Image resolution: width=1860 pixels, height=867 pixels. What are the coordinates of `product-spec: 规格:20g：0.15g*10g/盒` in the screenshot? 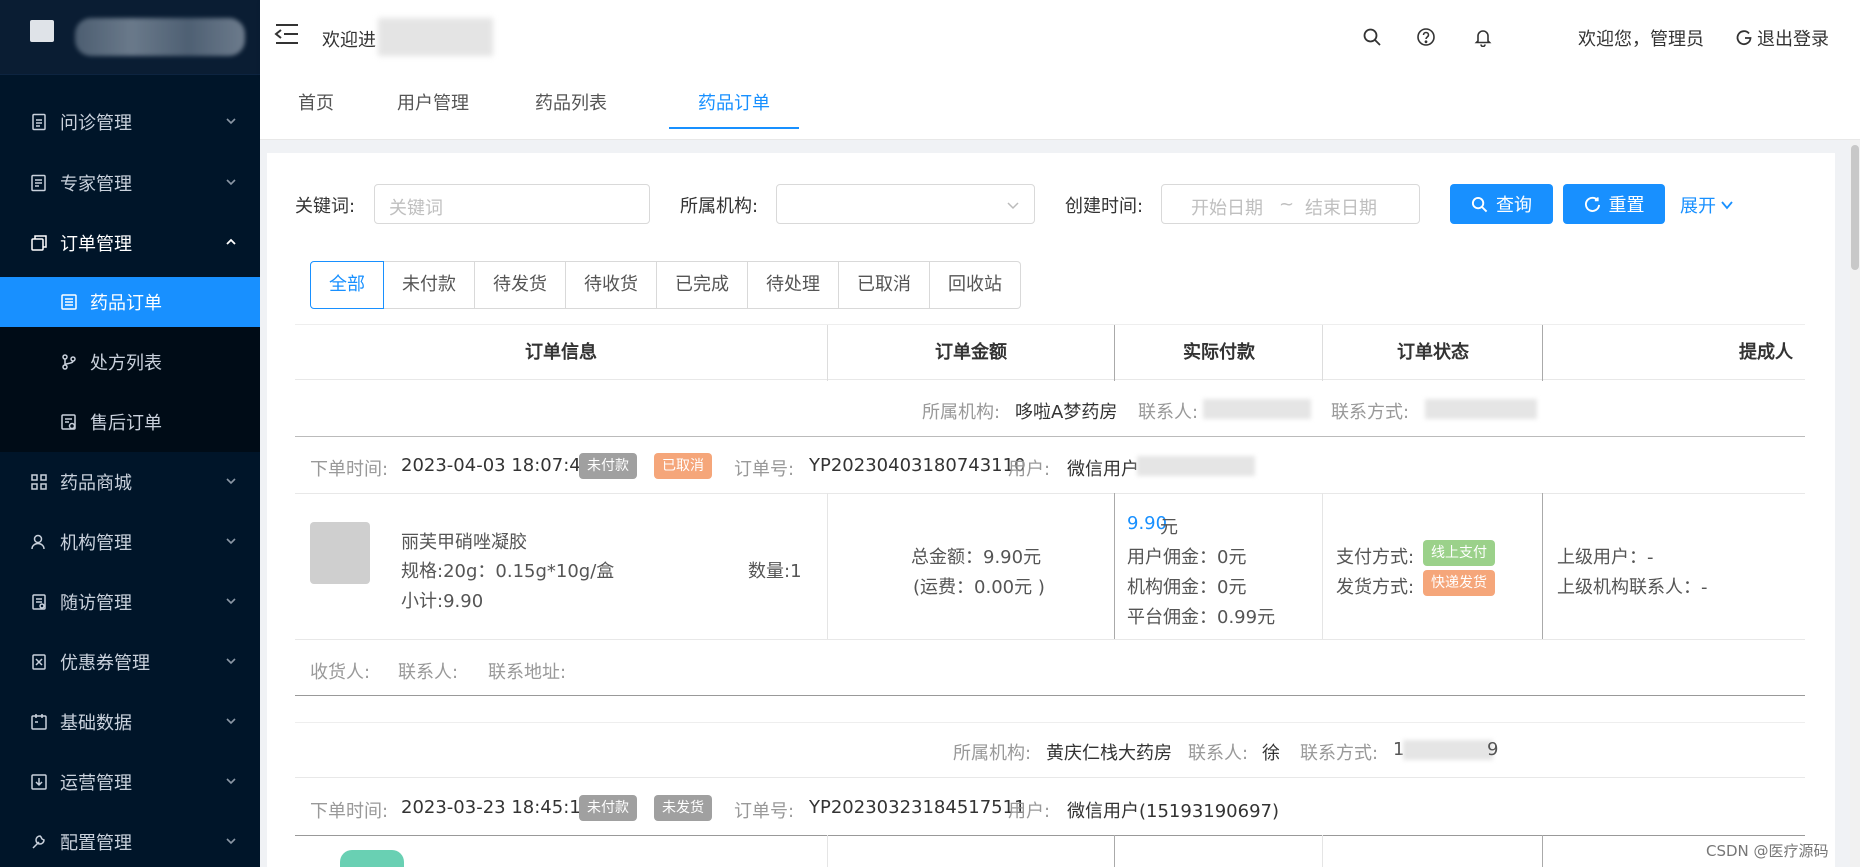 It's located at (508, 571).